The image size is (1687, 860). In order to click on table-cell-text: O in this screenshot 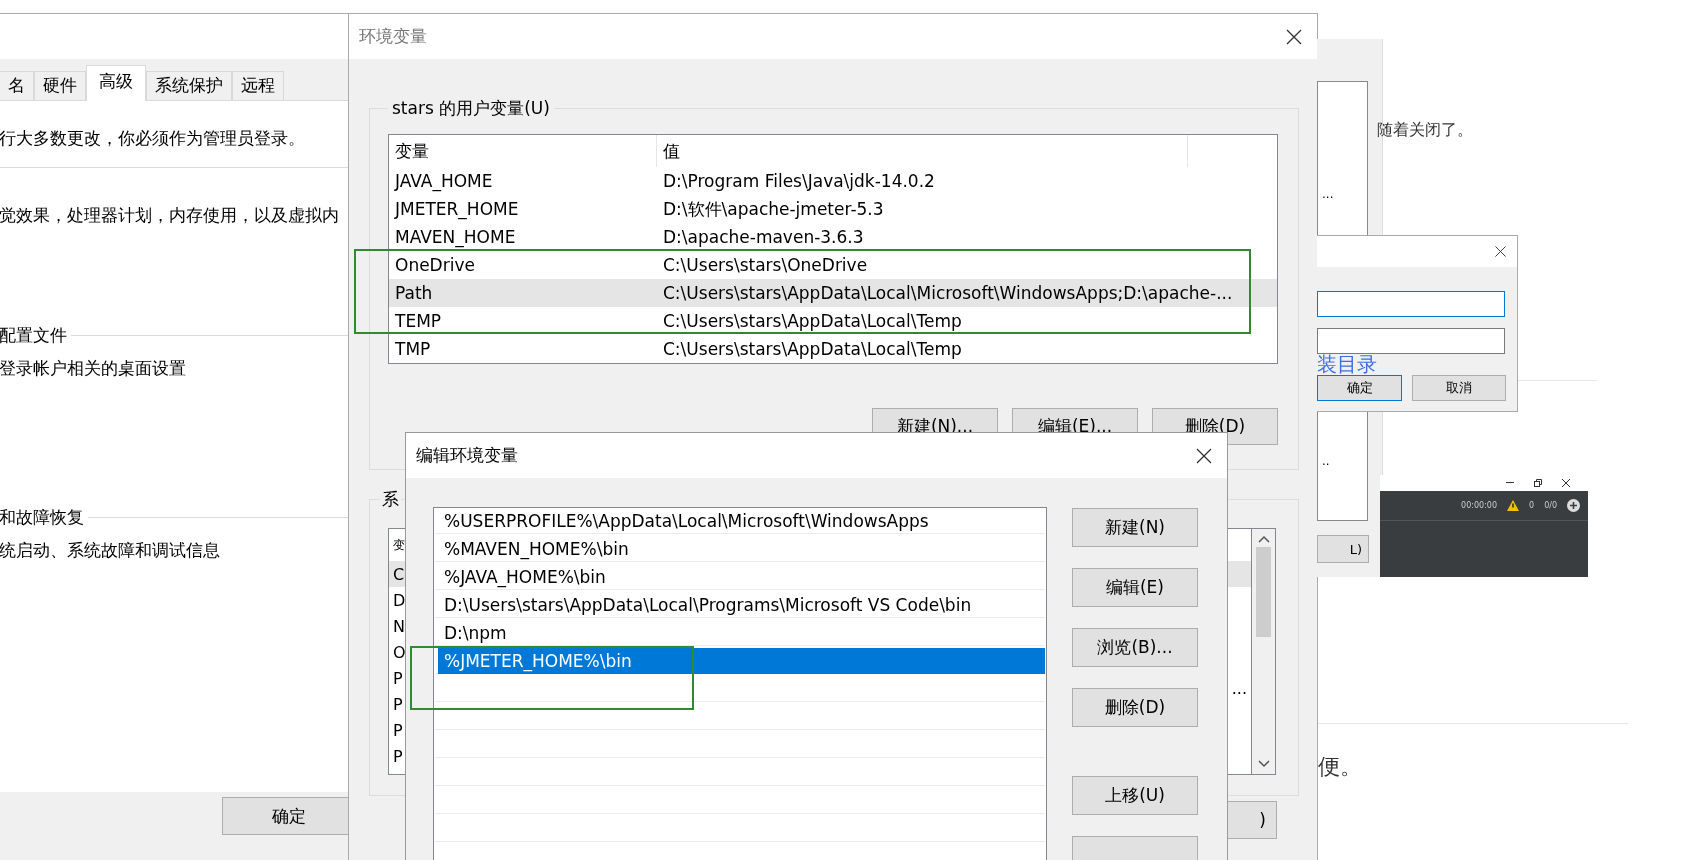, I will do `click(399, 652)`.